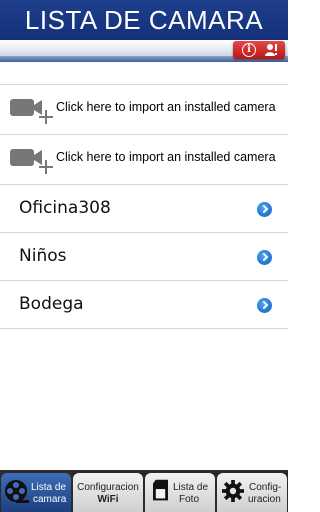 Image resolution: width=320 pixels, height=512 pixels. I want to click on tab-wifi-config: Configuracion WiFi, so click(108, 492).